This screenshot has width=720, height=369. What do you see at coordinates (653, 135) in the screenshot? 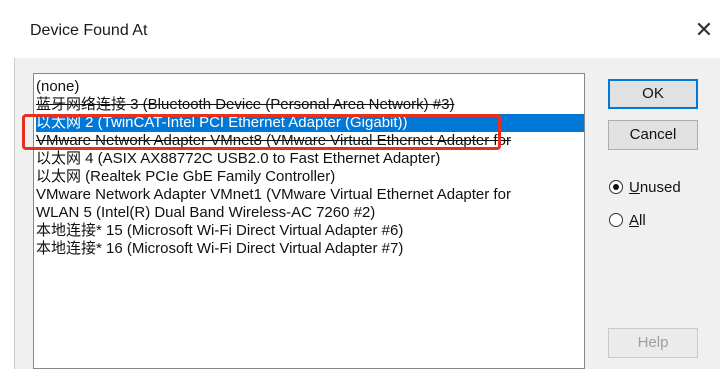
I see `cancel-button: Cancel` at bounding box center [653, 135].